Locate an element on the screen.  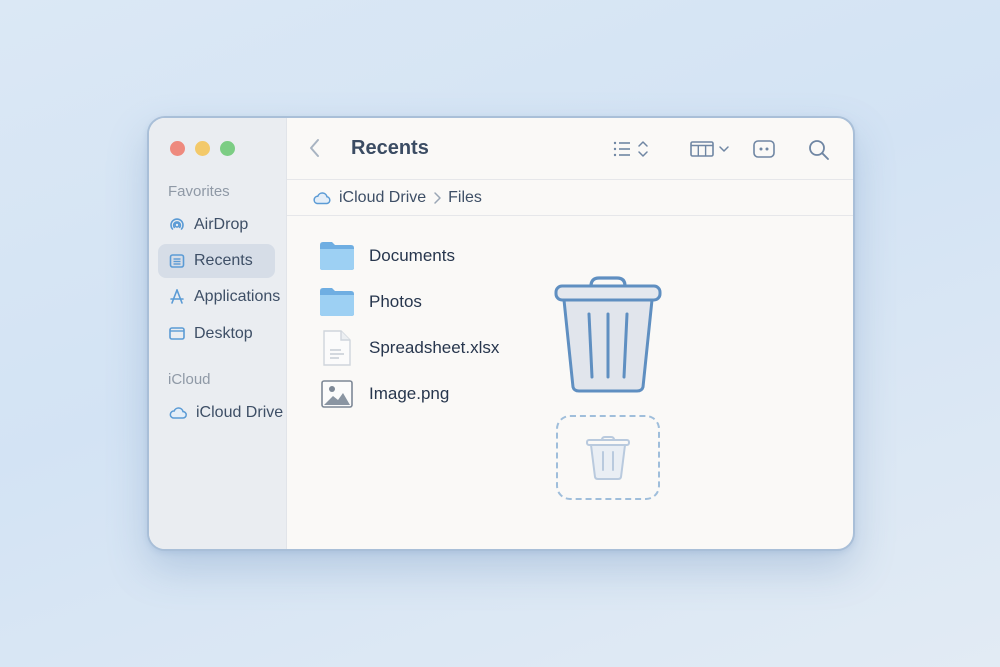
list-item-image: Image.png is located at coordinates (409, 394).